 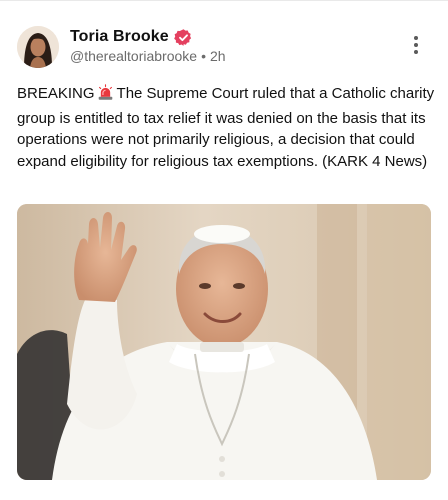 What do you see at coordinates (56, 93) in the screenshot?
I see `post-text-prefix: BREAKING` at bounding box center [56, 93].